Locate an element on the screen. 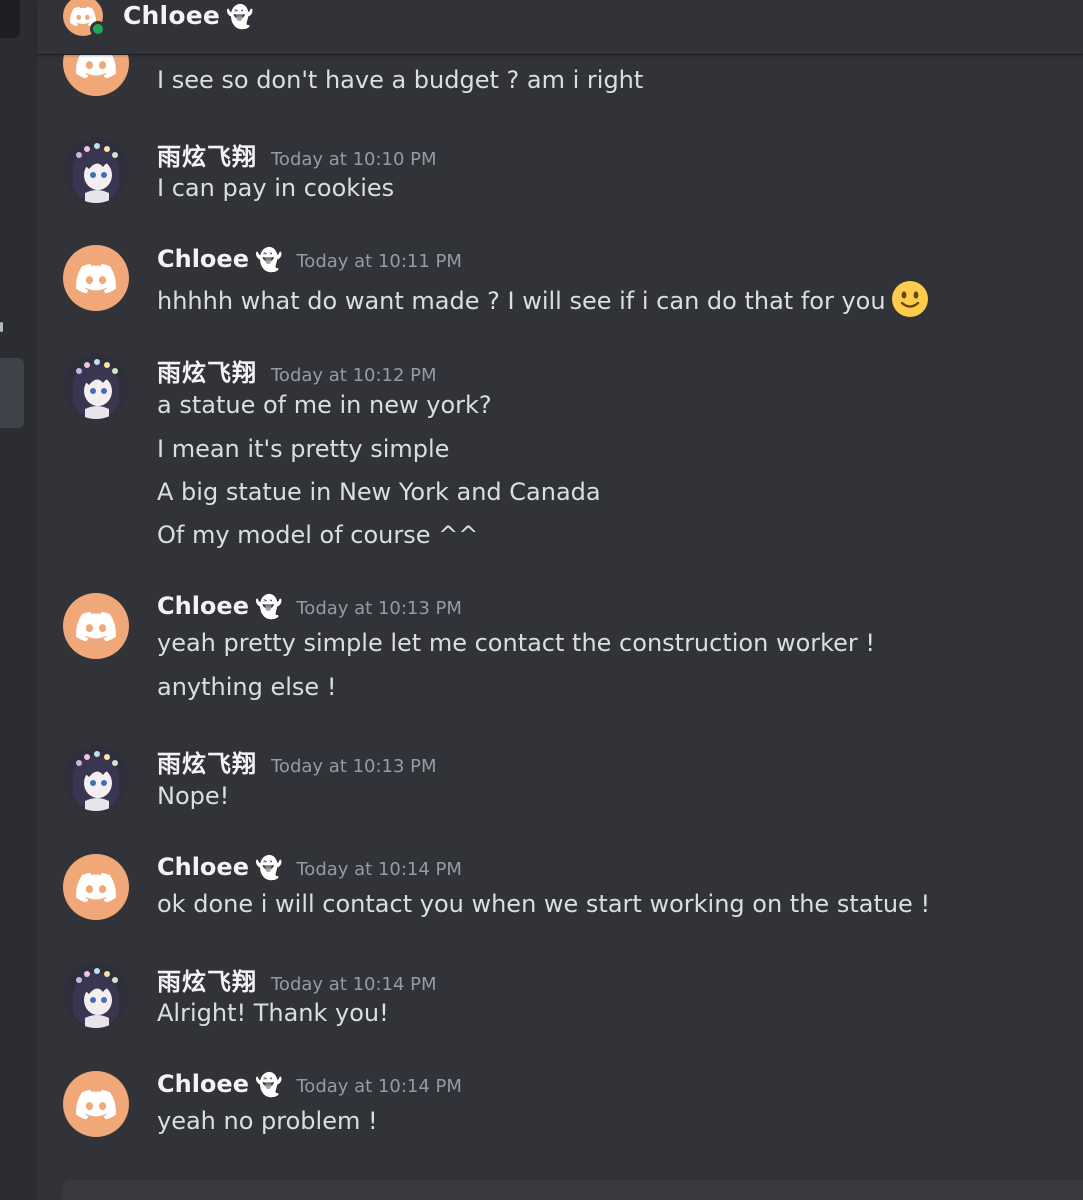 The width and height of the screenshot is (1083, 1200). message-text: I can pay in cookies is located at coordinates (275, 188).